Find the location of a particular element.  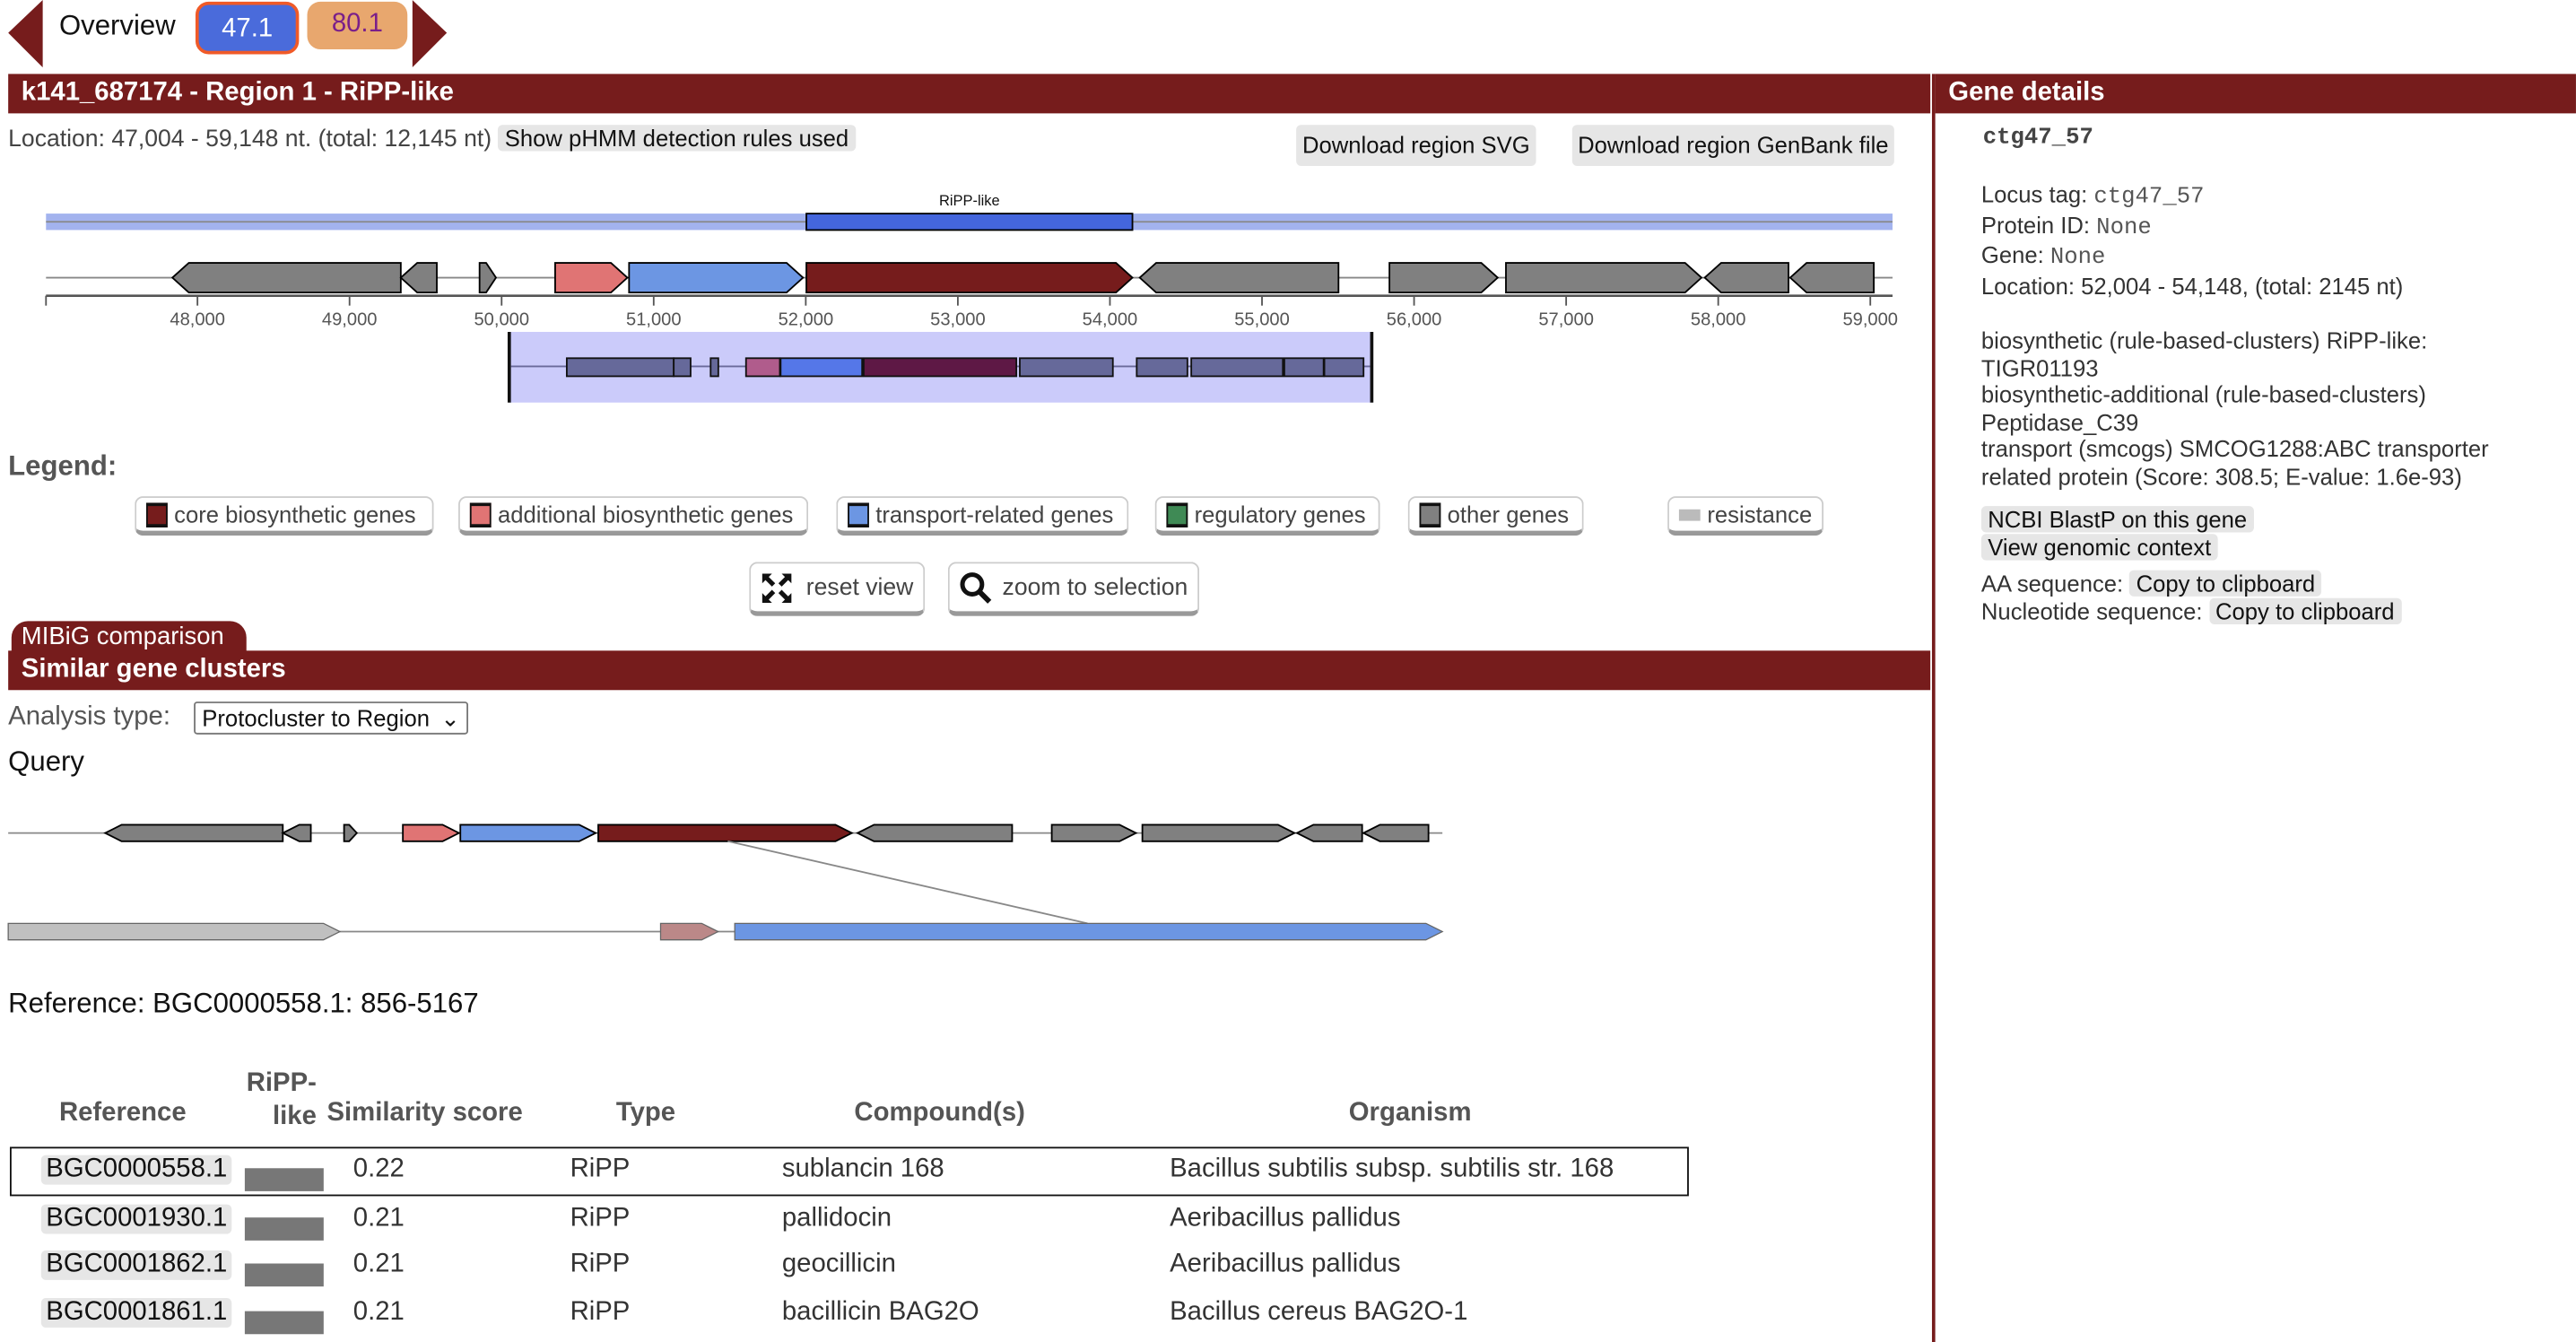

locus-tag: Locus tag: ctg47_57 is located at coordinates (2092, 195).